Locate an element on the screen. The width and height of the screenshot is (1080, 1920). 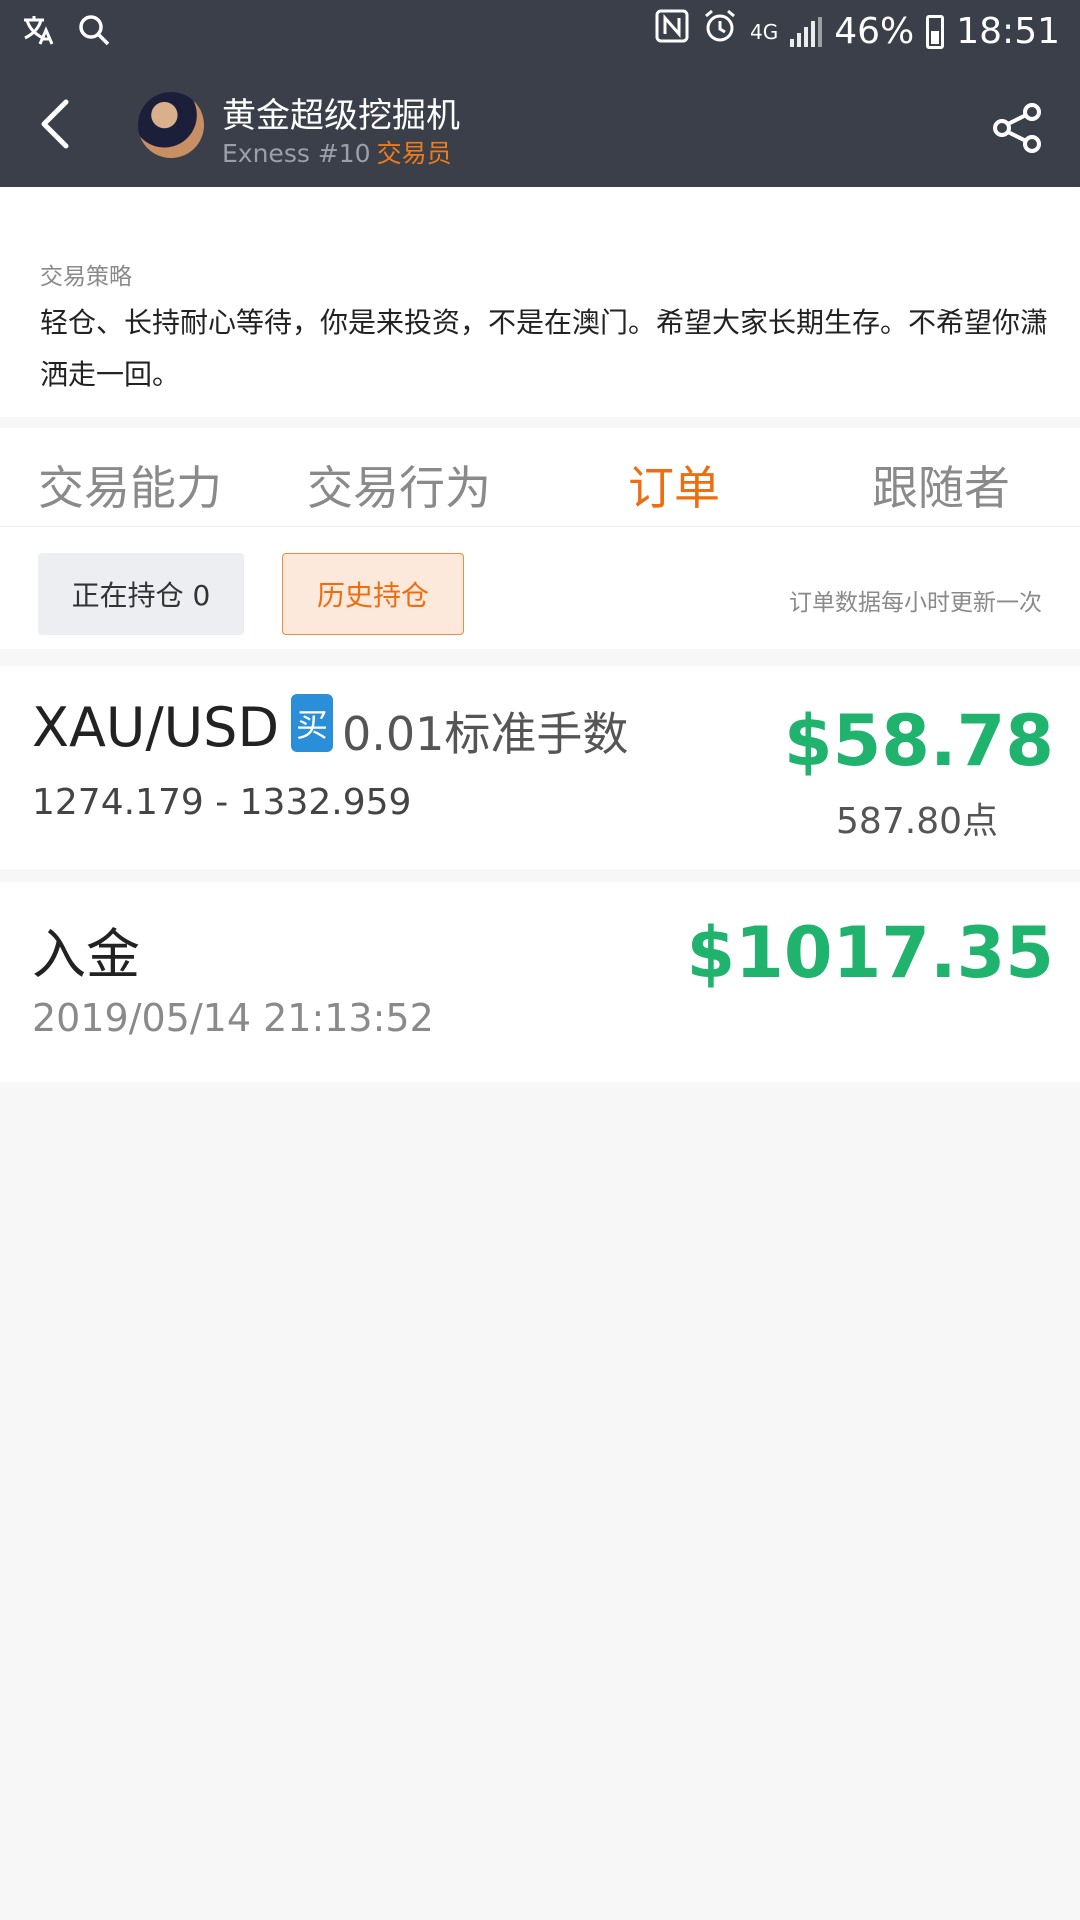
order-price-range: 1274.179 - 1332.959 is located at coordinates (222, 802).